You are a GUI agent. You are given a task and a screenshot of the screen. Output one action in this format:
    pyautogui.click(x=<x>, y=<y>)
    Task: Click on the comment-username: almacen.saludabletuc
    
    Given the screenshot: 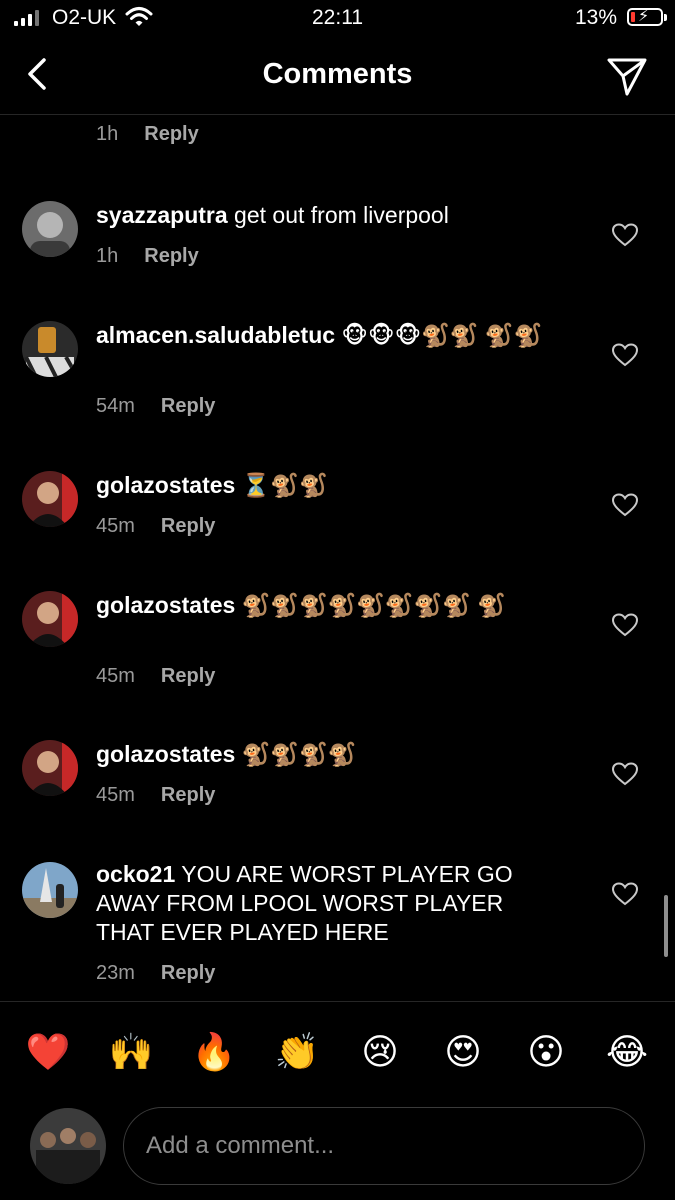 What is the action you would take?
    pyautogui.click(x=215, y=335)
    